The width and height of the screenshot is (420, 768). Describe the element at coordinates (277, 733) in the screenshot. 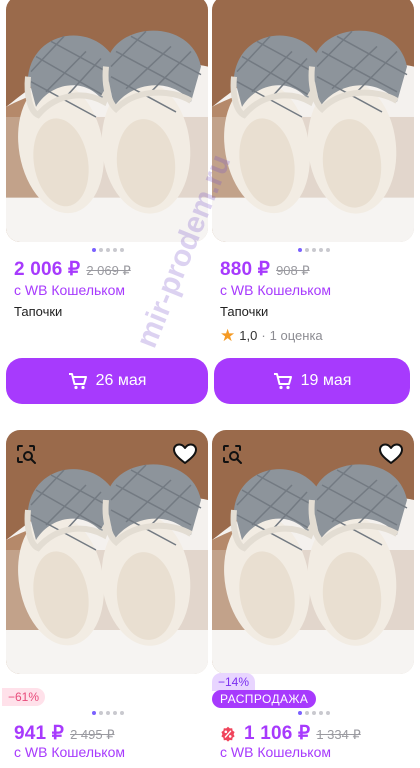

I see `current-price: 1 106 ₽` at that location.